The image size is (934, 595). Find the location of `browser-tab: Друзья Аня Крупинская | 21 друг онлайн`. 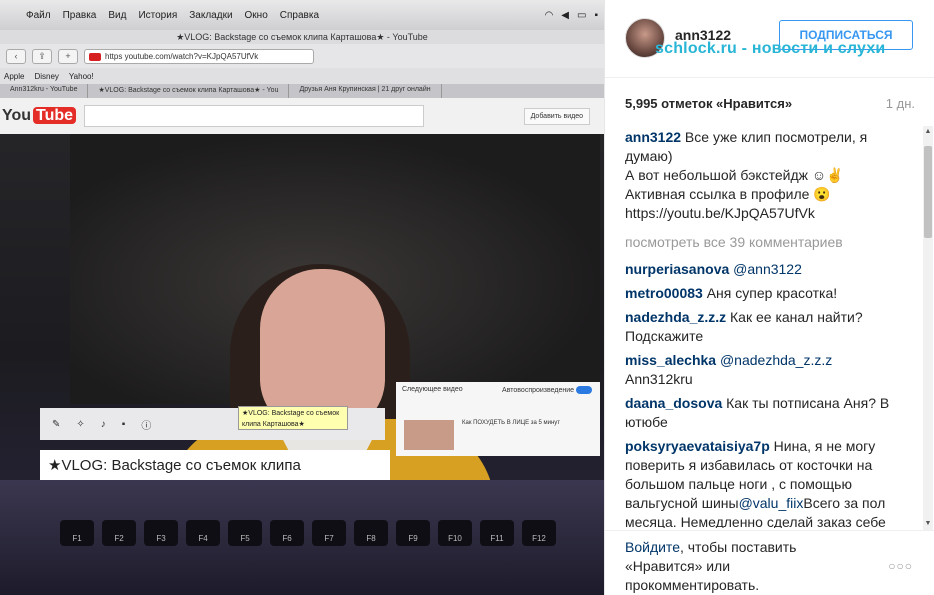

browser-tab: Друзья Аня Крупинская | 21 друг онлайн is located at coordinates (365, 91).